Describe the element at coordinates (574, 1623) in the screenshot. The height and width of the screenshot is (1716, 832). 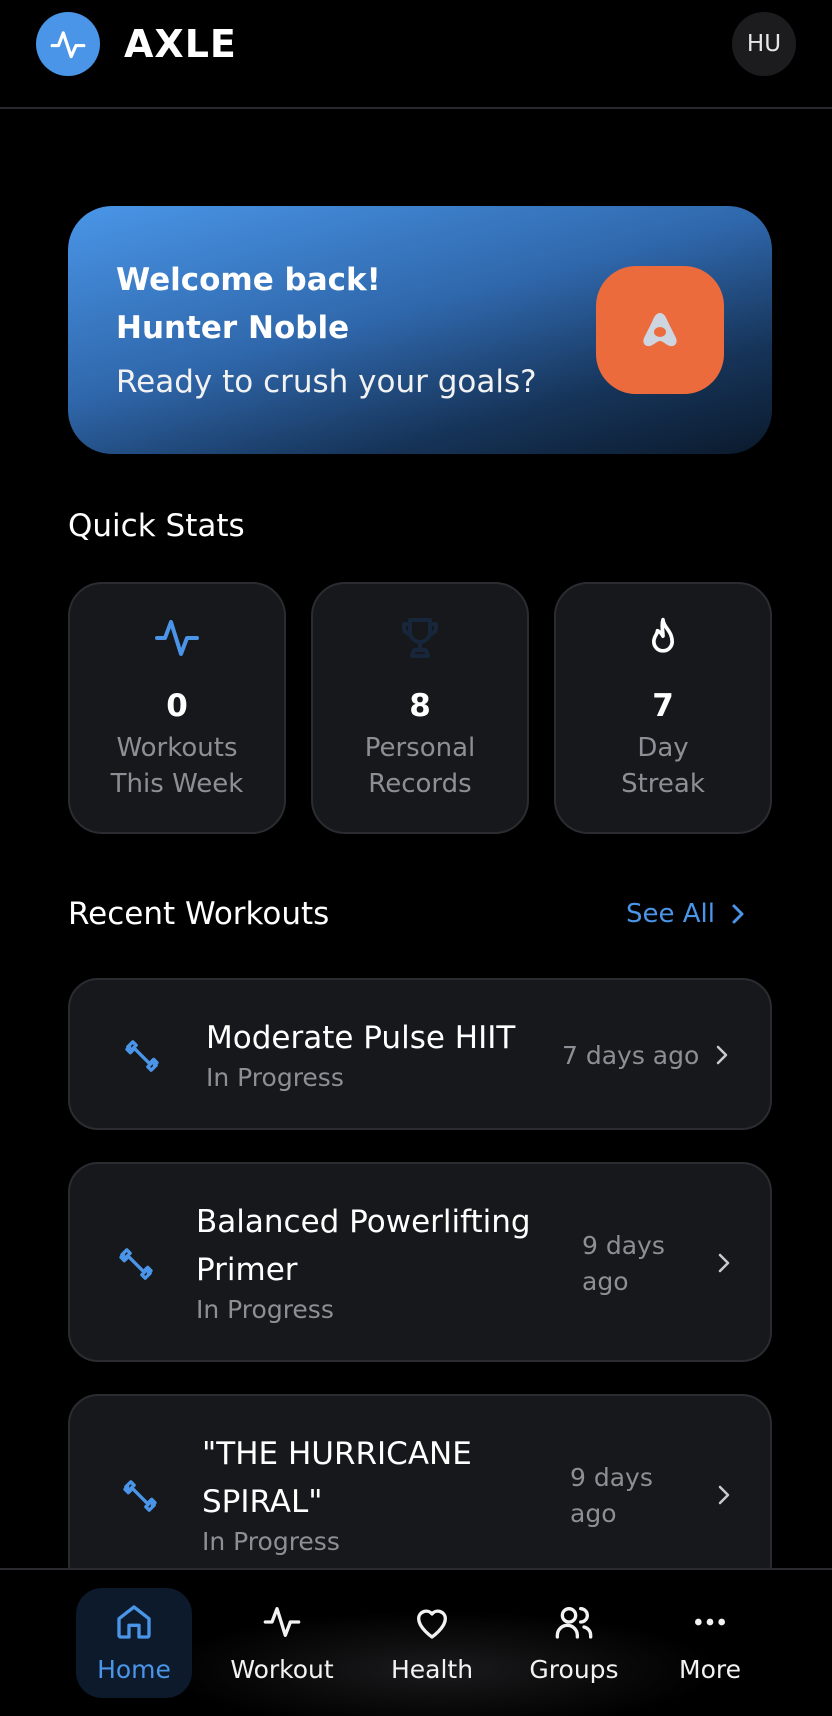
I see `users-icon` at that location.